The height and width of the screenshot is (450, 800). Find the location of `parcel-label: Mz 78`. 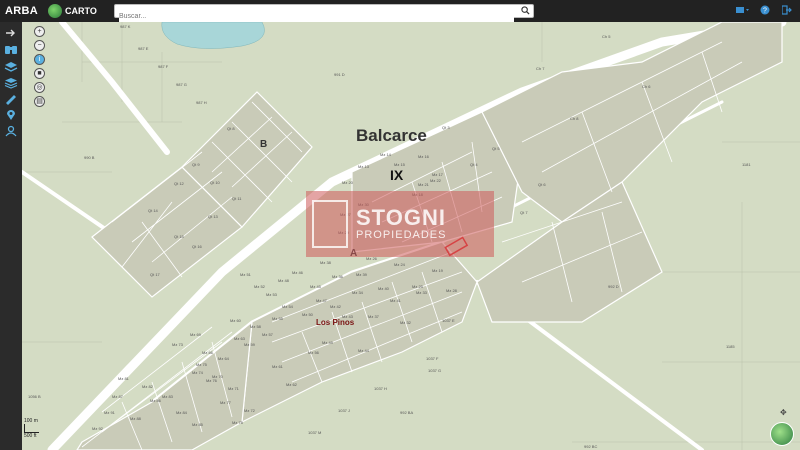

parcel-label: Mz 78 is located at coordinates (237, 422).